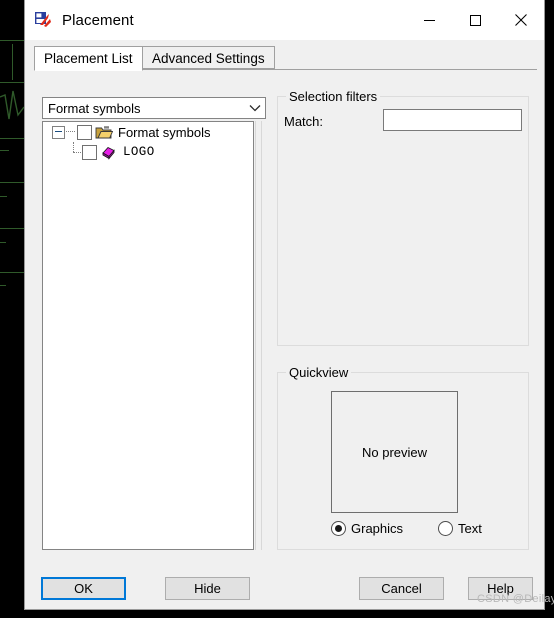 The height and width of the screenshot is (618, 554). I want to click on radio-text: Text, so click(460, 528).